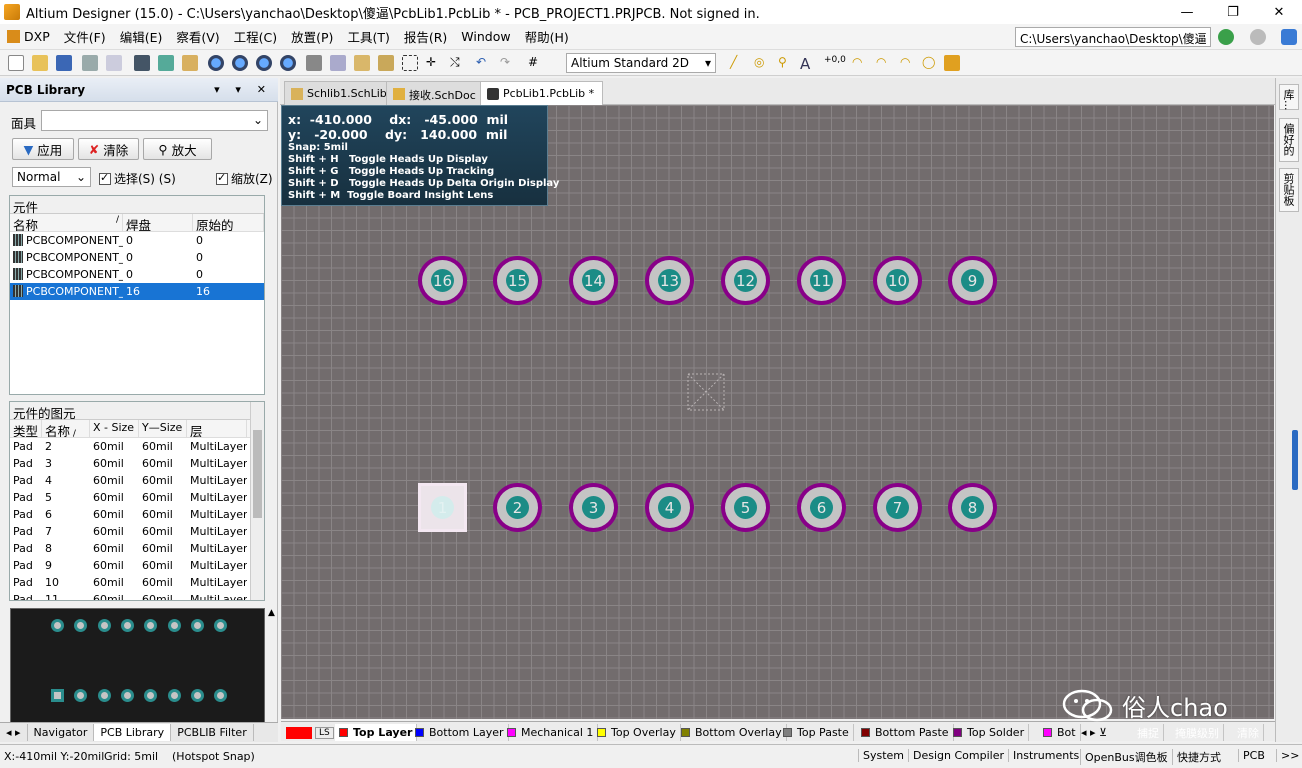  Describe the element at coordinates (593, 507) in the screenshot. I see `pad-3: 3` at that location.